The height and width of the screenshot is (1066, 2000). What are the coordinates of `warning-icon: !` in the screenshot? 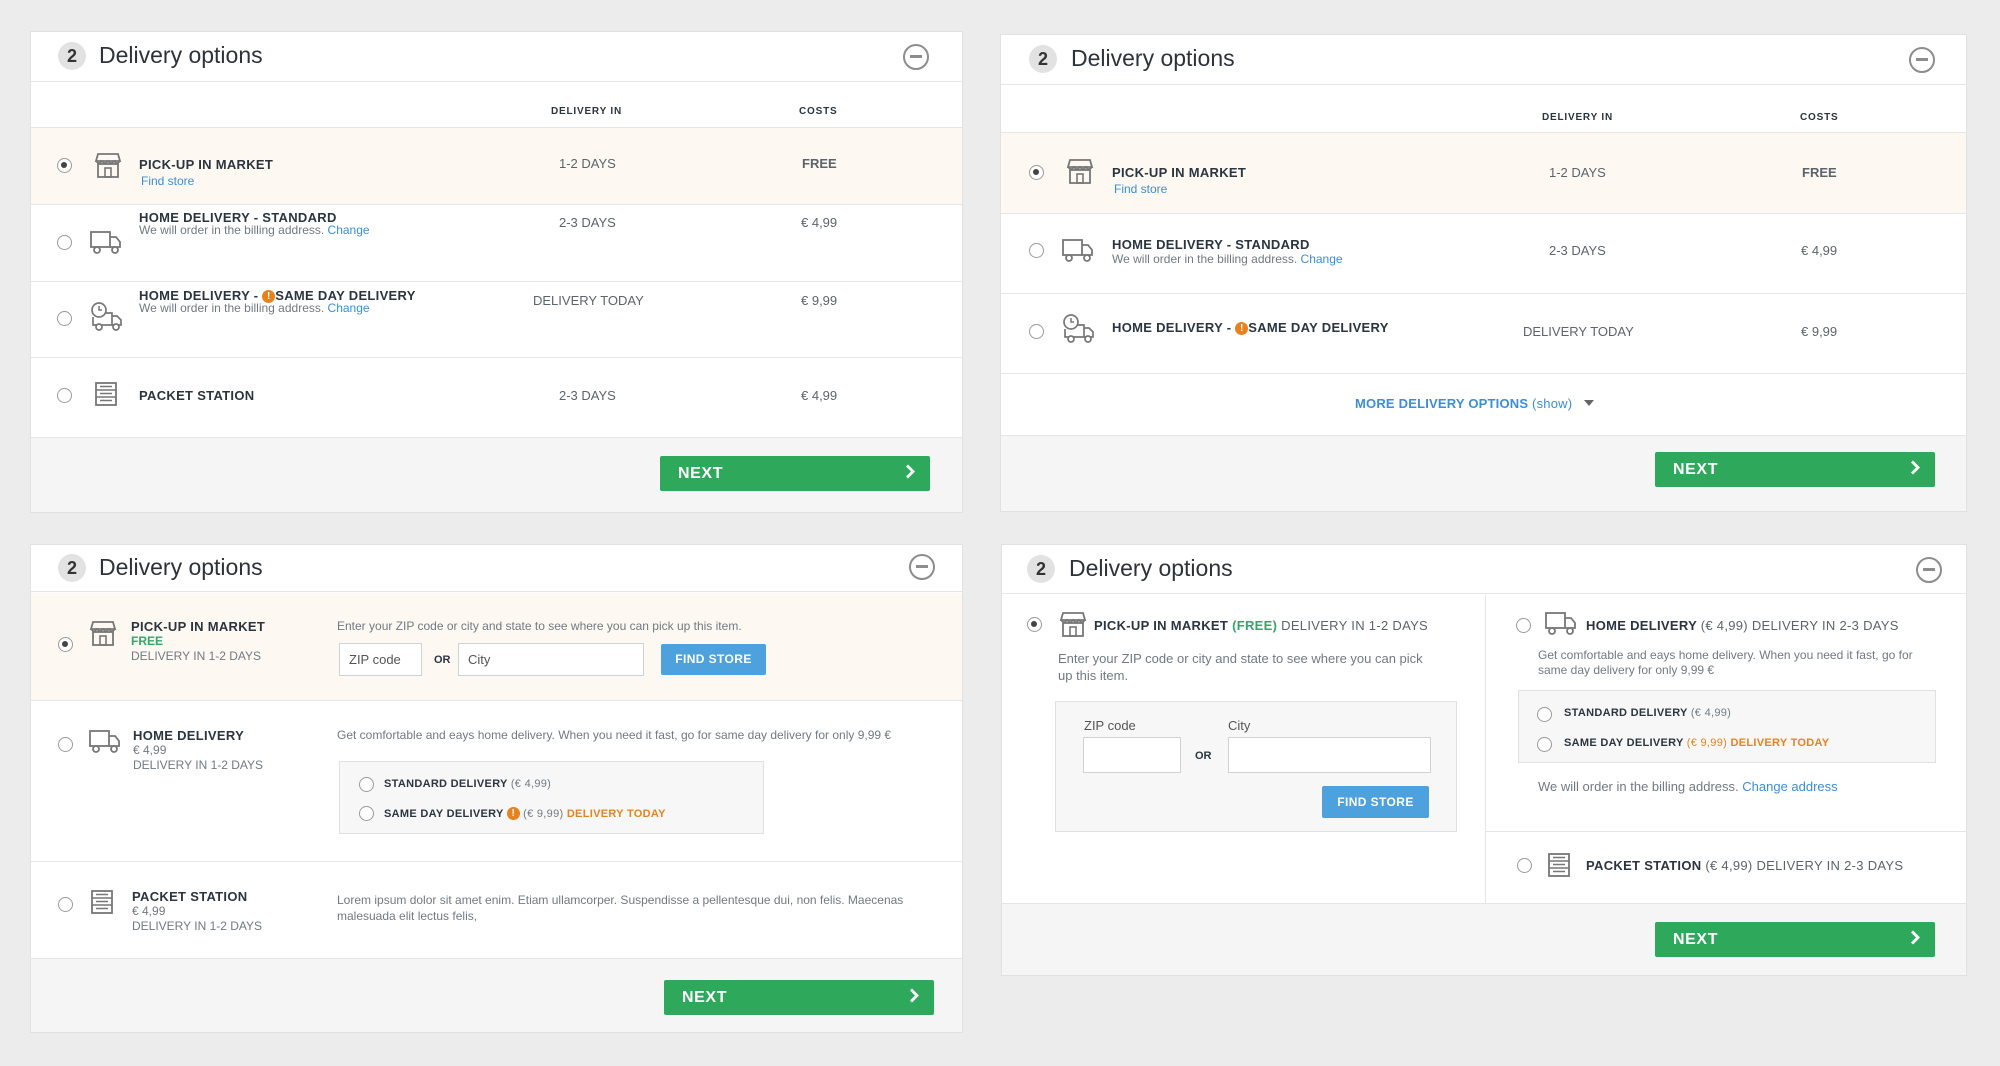 It's located at (1242, 328).